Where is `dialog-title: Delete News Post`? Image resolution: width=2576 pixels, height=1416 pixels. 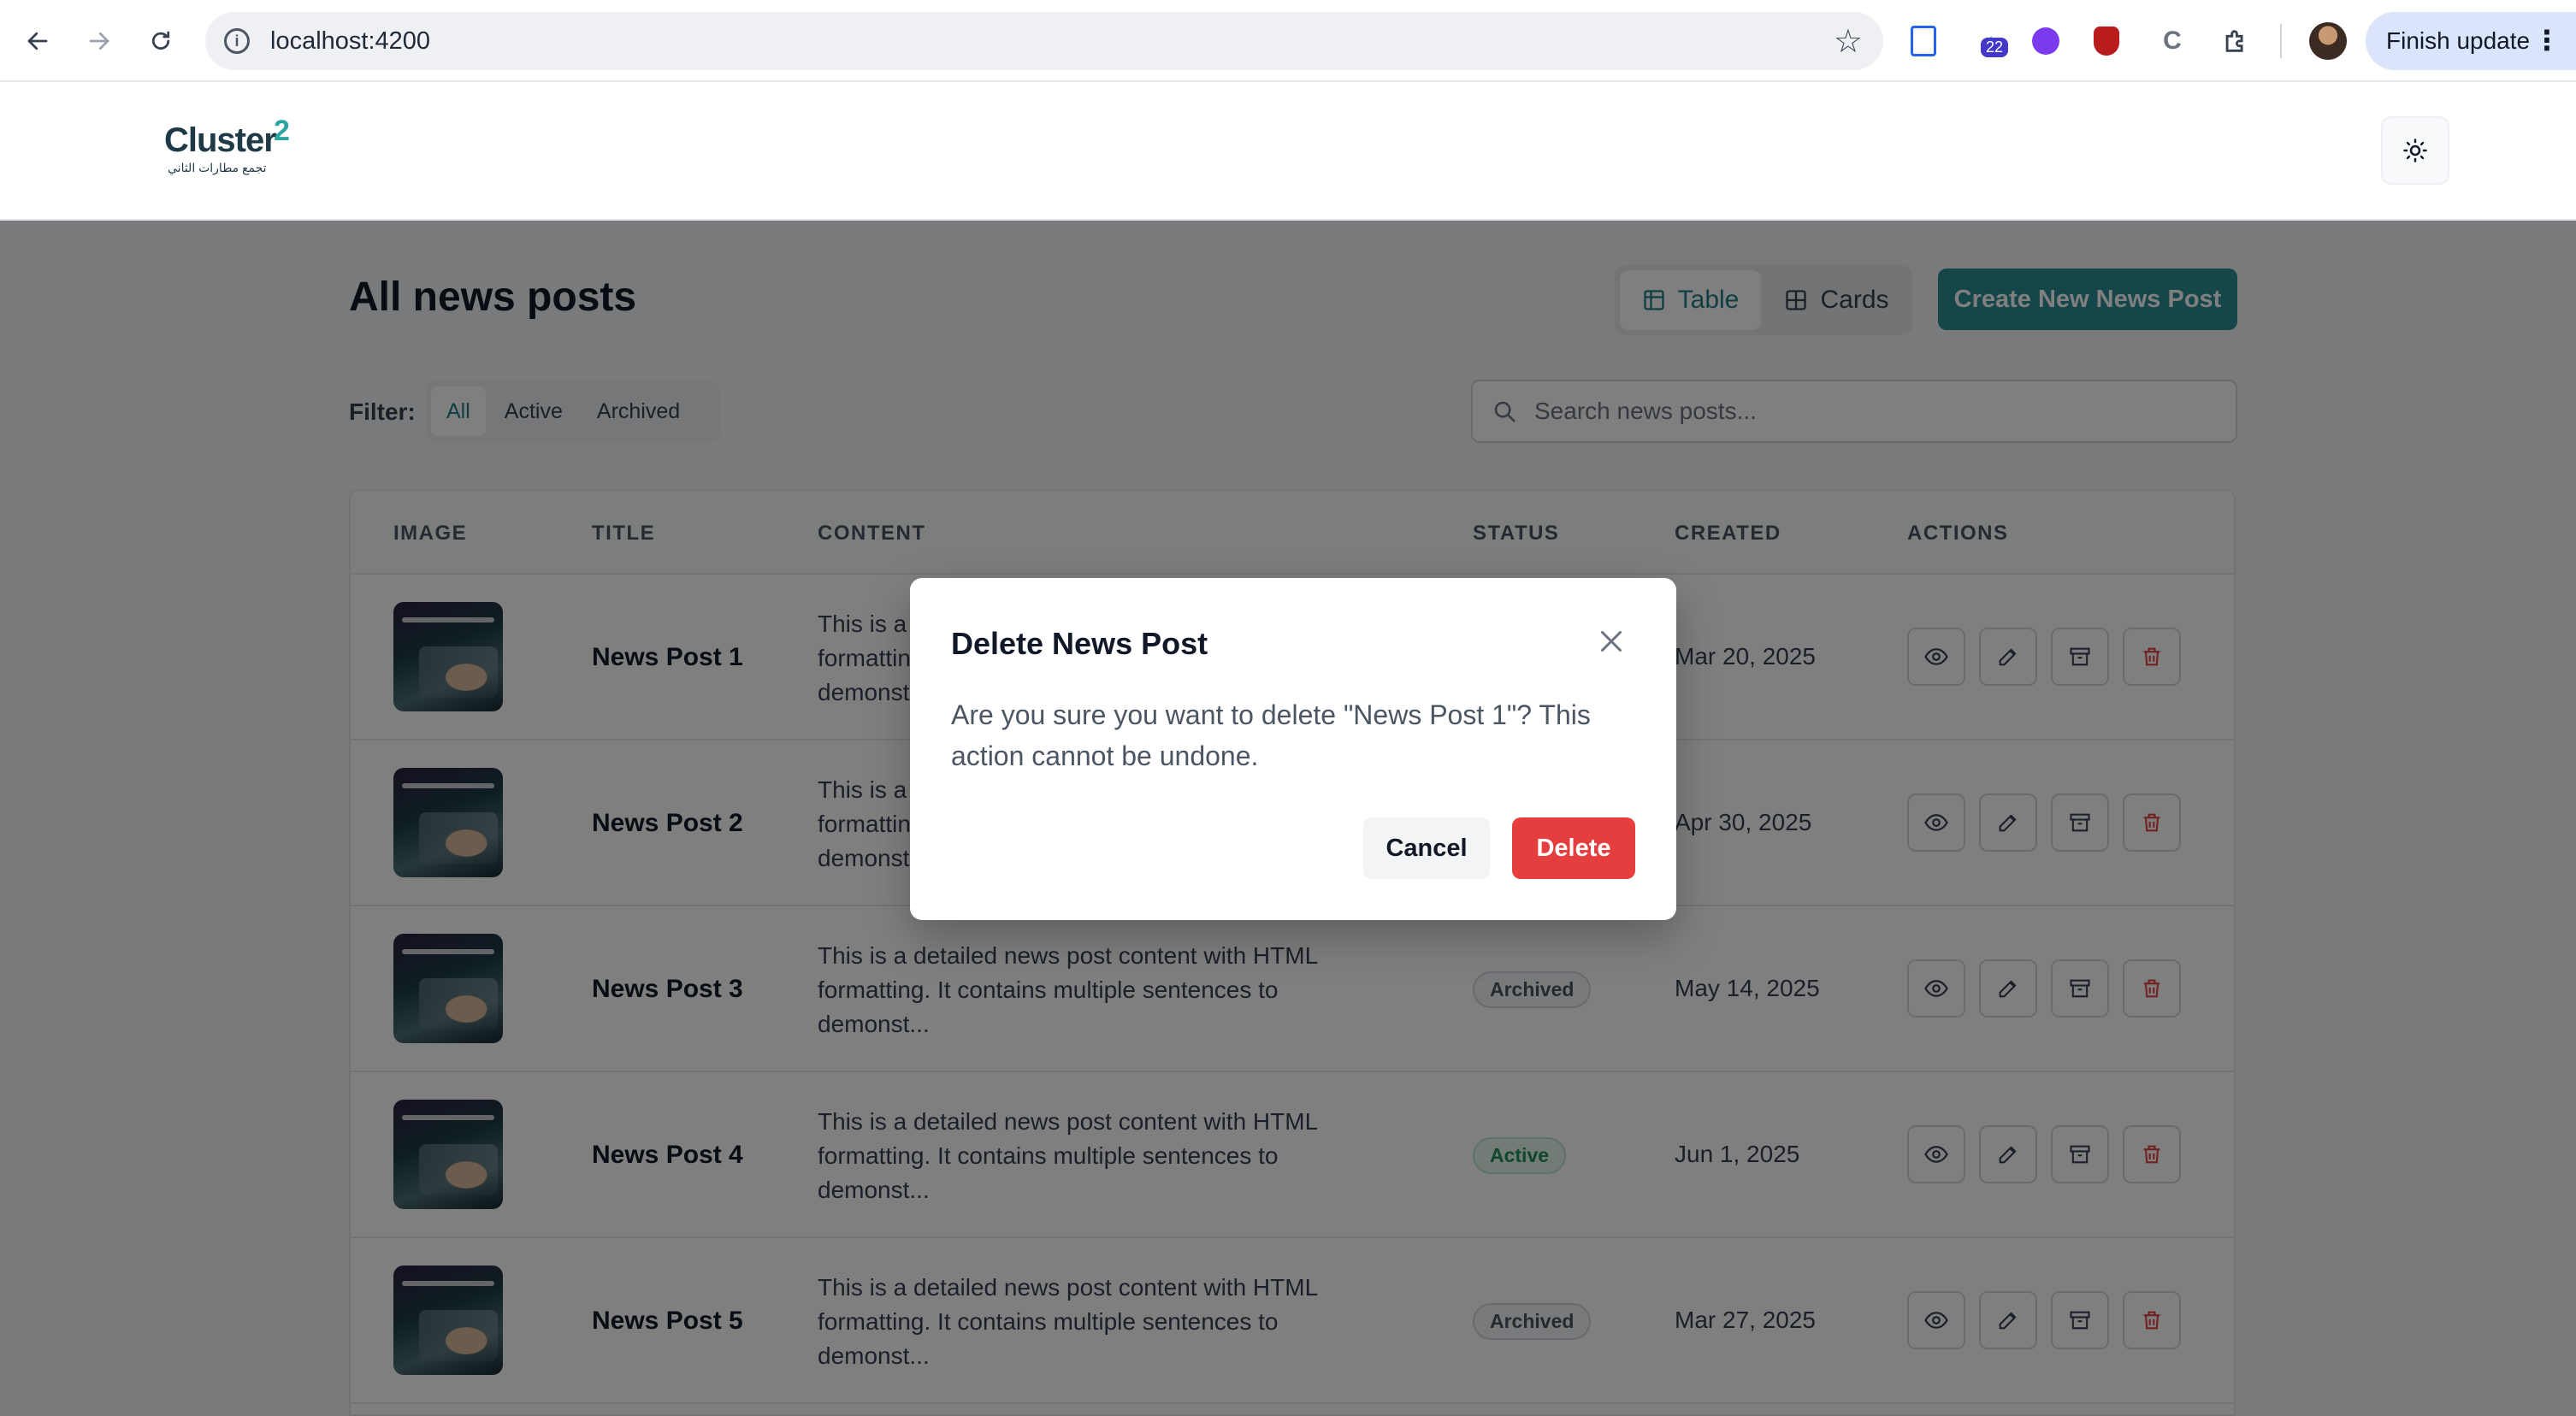
dialog-title: Delete News Post is located at coordinates (1079, 643).